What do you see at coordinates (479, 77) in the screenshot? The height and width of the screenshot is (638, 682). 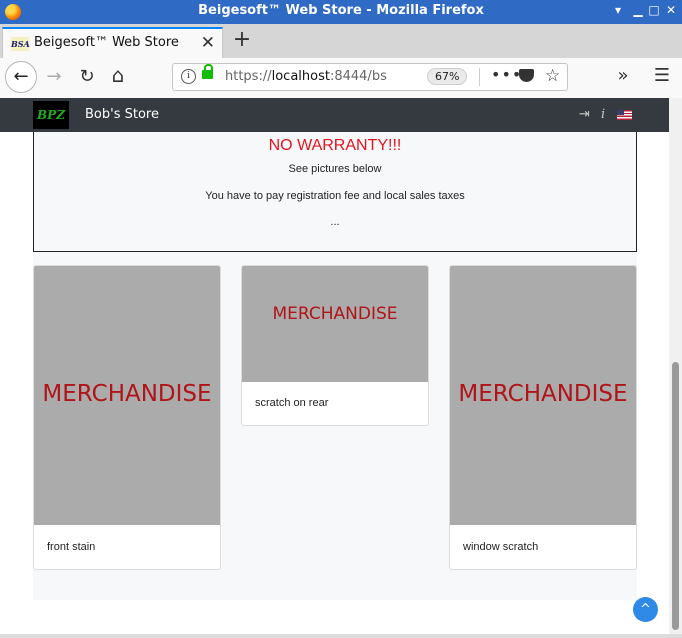 I see `urlbar-divider` at bounding box center [479, 77].